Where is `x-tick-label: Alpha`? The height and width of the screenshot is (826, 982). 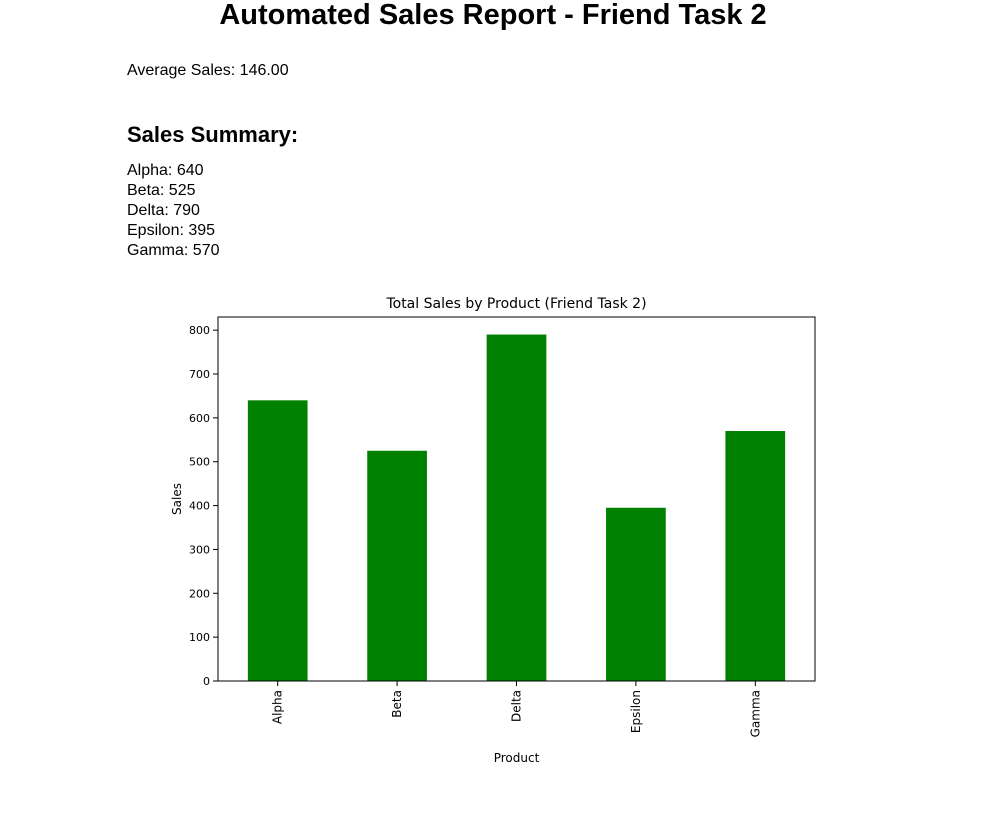 x-tick-label: Alpha is located at coordinates (278, 707).